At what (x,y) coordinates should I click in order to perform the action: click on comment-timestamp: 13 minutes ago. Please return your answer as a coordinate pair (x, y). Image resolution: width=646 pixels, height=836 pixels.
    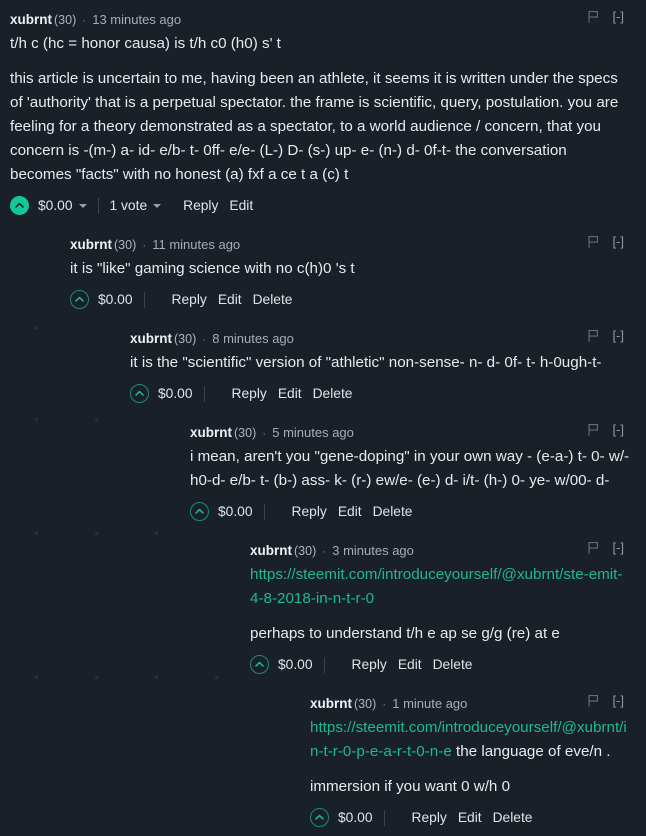
    Looking at the image, I should click on (136, 20).